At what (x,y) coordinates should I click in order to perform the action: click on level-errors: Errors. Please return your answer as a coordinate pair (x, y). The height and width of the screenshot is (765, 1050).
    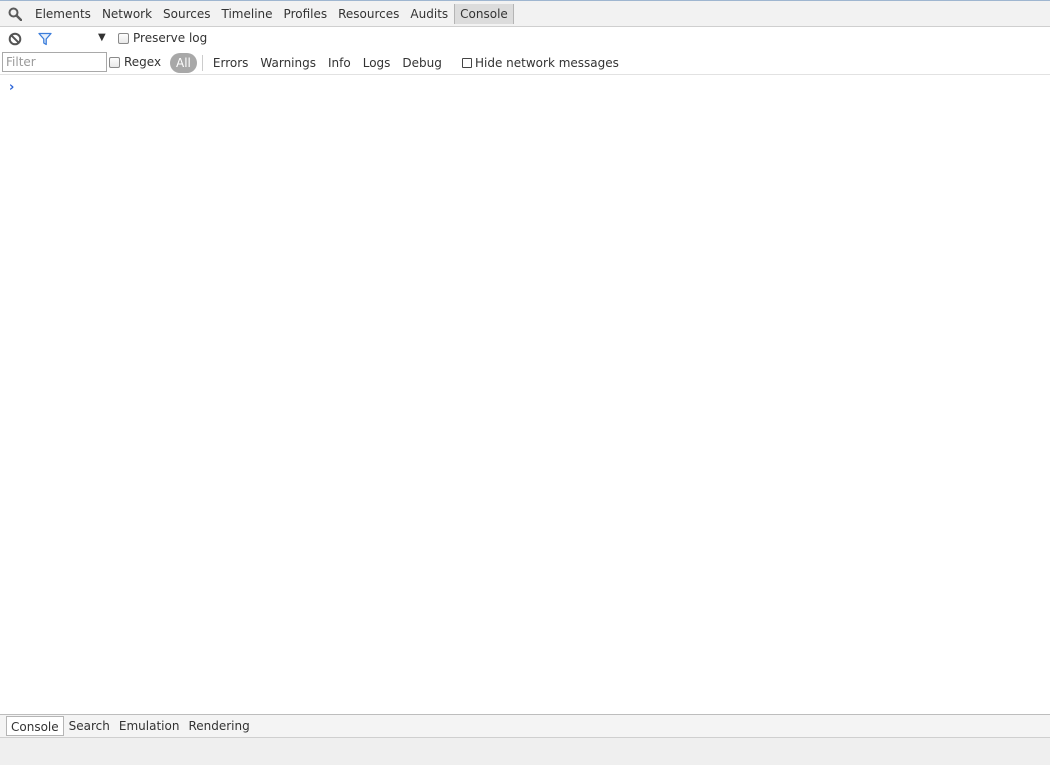
    Looking at the image, I should click on (231, 63).